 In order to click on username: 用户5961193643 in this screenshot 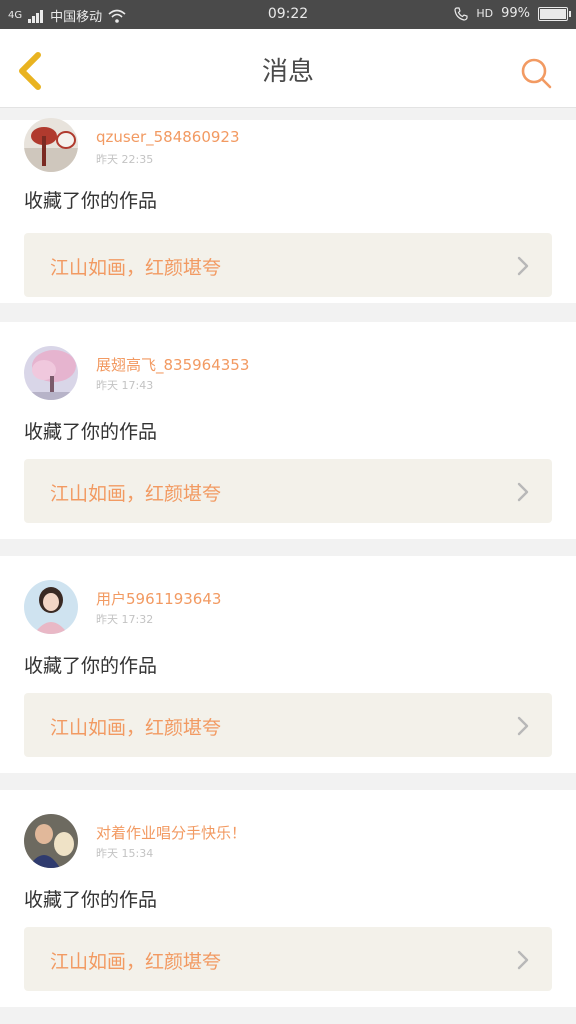, I will do `click(158, 598)`.